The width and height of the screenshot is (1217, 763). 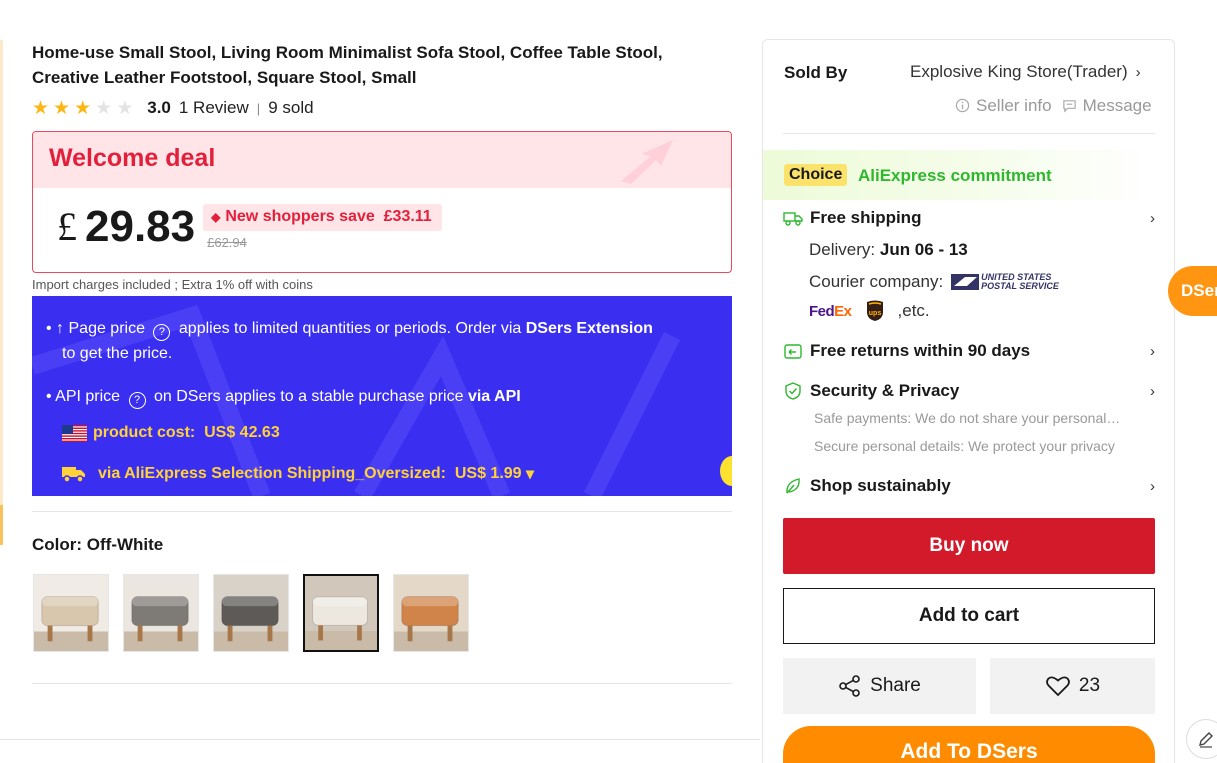 I want to click on sold-count: 9 sold, so click(x=291, y=107).